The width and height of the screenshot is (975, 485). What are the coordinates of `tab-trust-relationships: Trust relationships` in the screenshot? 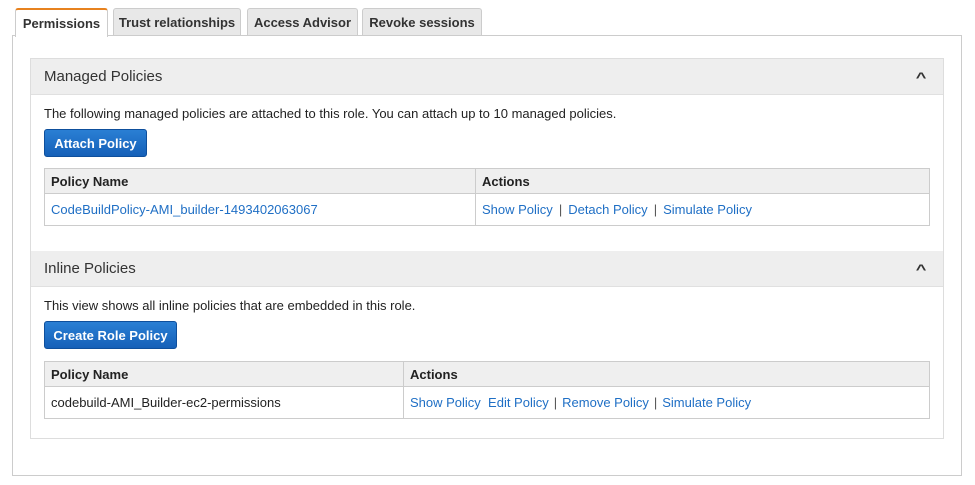 It's located at (177, 22).